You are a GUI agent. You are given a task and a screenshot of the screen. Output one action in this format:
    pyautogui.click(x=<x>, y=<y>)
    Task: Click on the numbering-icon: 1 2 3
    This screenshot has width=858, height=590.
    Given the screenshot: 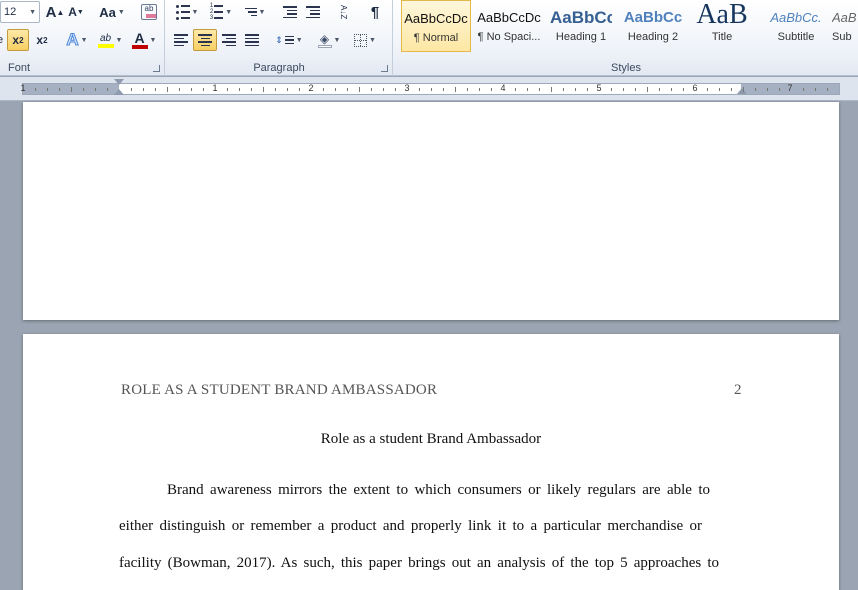 What is the action you would take?
    pyautogui.click(x=217, y=12)
    